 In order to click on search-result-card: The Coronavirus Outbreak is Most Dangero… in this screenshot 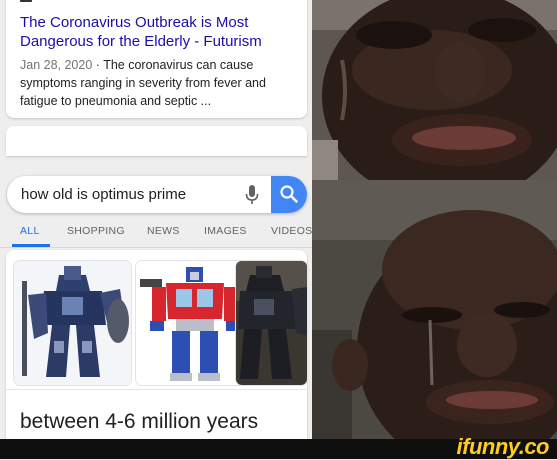, I will do `click(156, 59)`.